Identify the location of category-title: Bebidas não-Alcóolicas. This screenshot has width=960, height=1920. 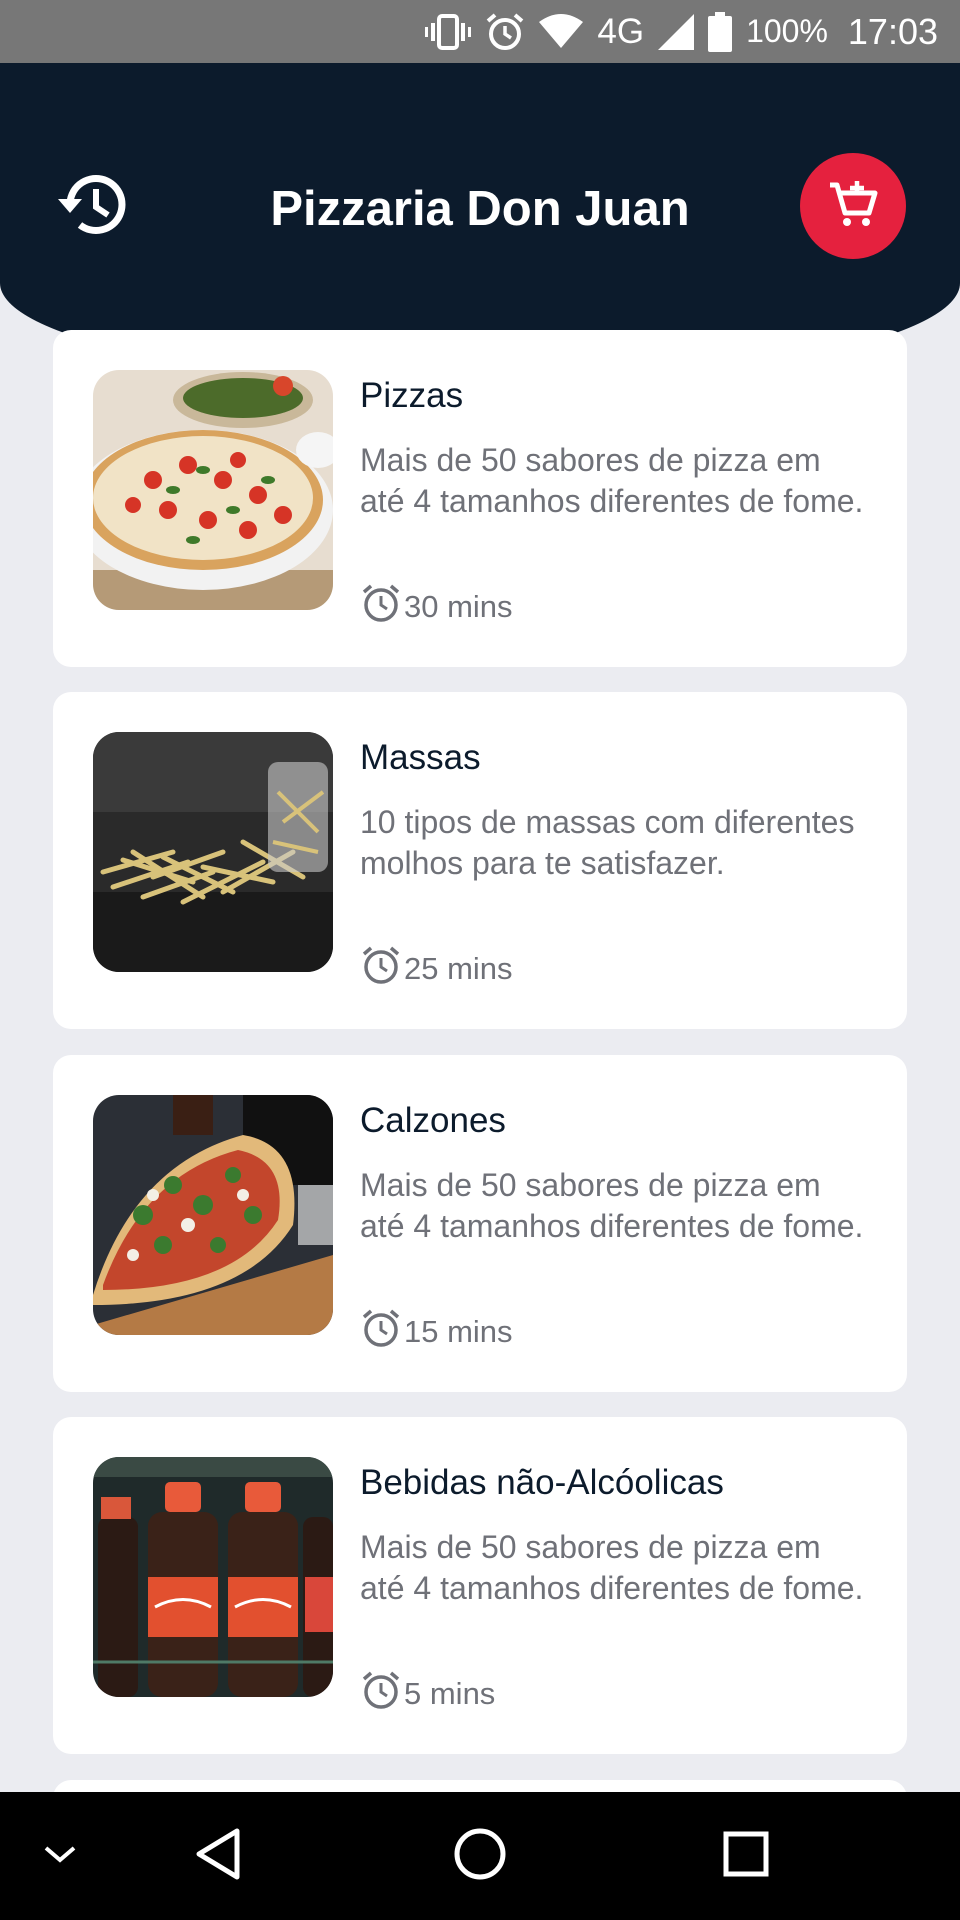
(542, 1482).